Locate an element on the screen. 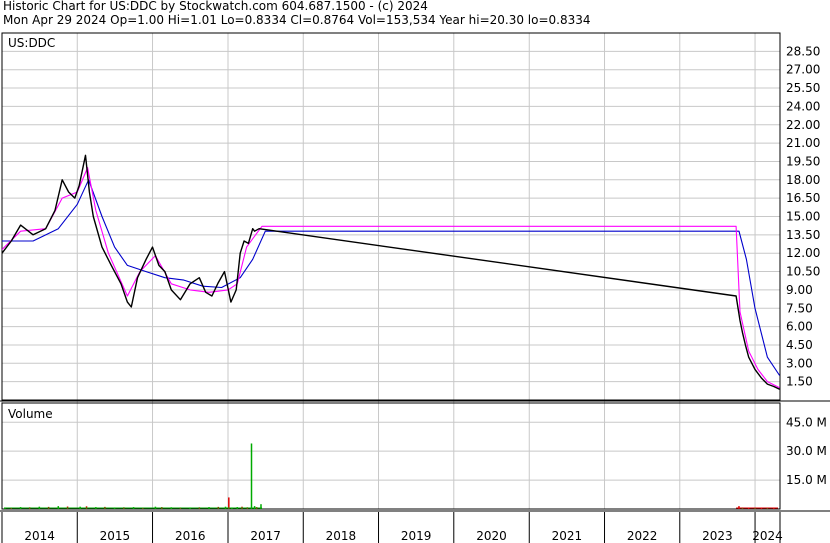 The height and width of the screenshot is (543, 830). y-tick-label: 24.00 is located at coordinates (803, 106).